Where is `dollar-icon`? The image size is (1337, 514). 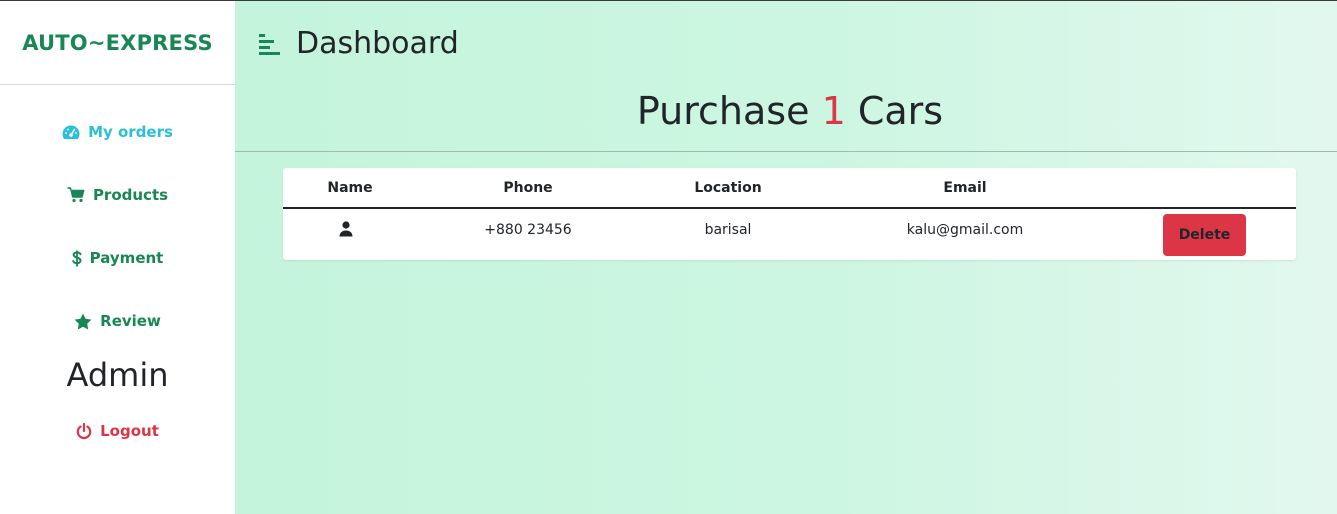
dollar-icon is located at coordinates (76, 258).